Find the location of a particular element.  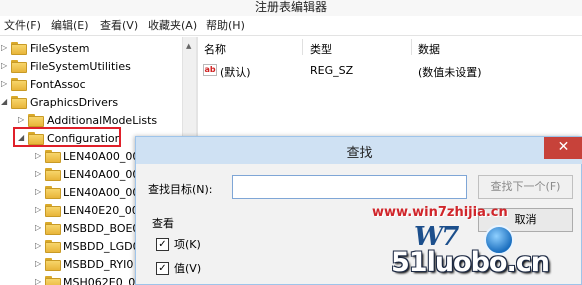

selection-highlight is located at coordinates (67, 137).